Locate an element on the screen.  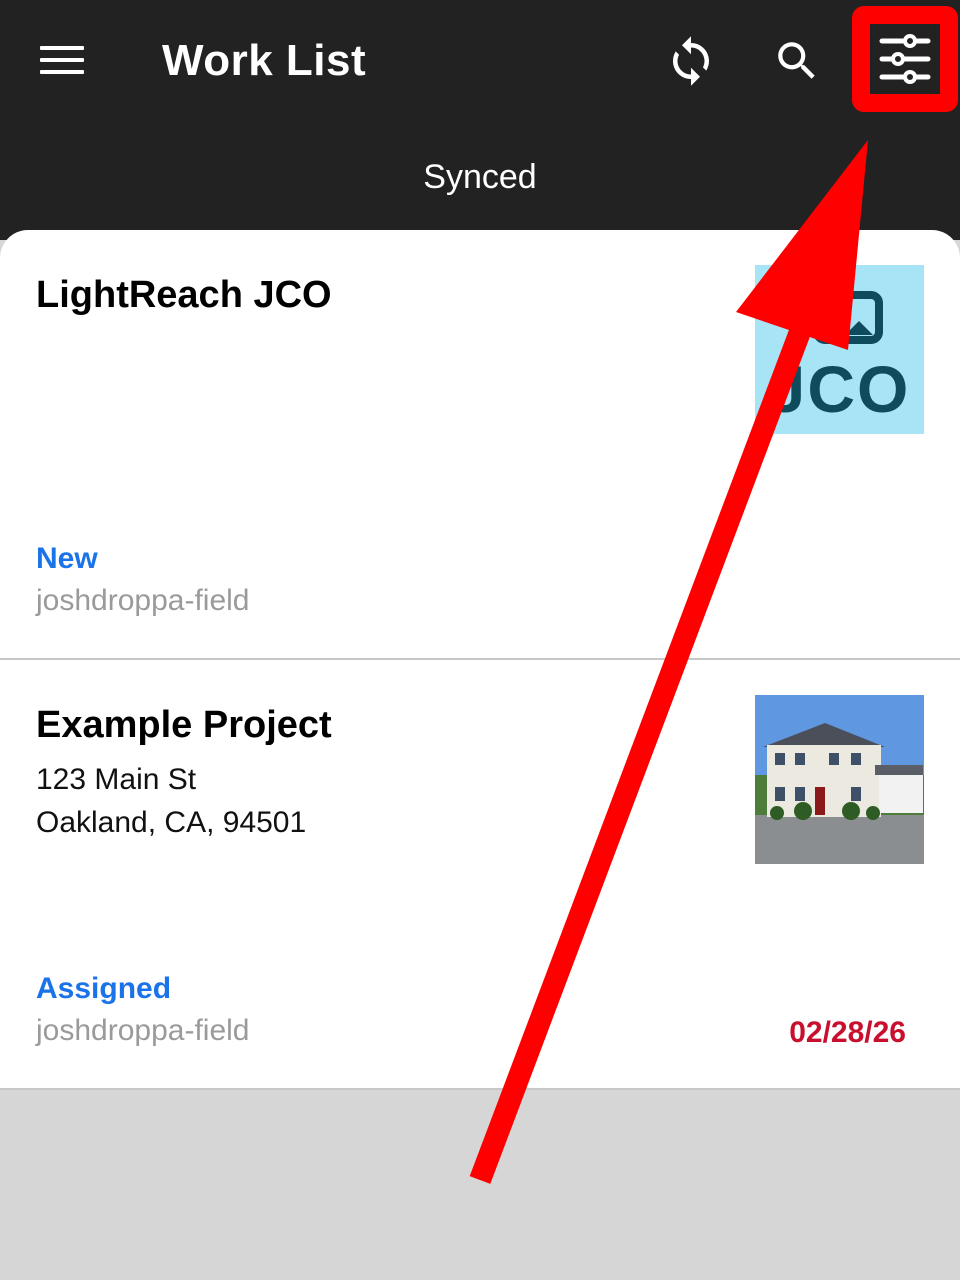
work-item-thumbnail: JCO is located at coordinates (839, 349).